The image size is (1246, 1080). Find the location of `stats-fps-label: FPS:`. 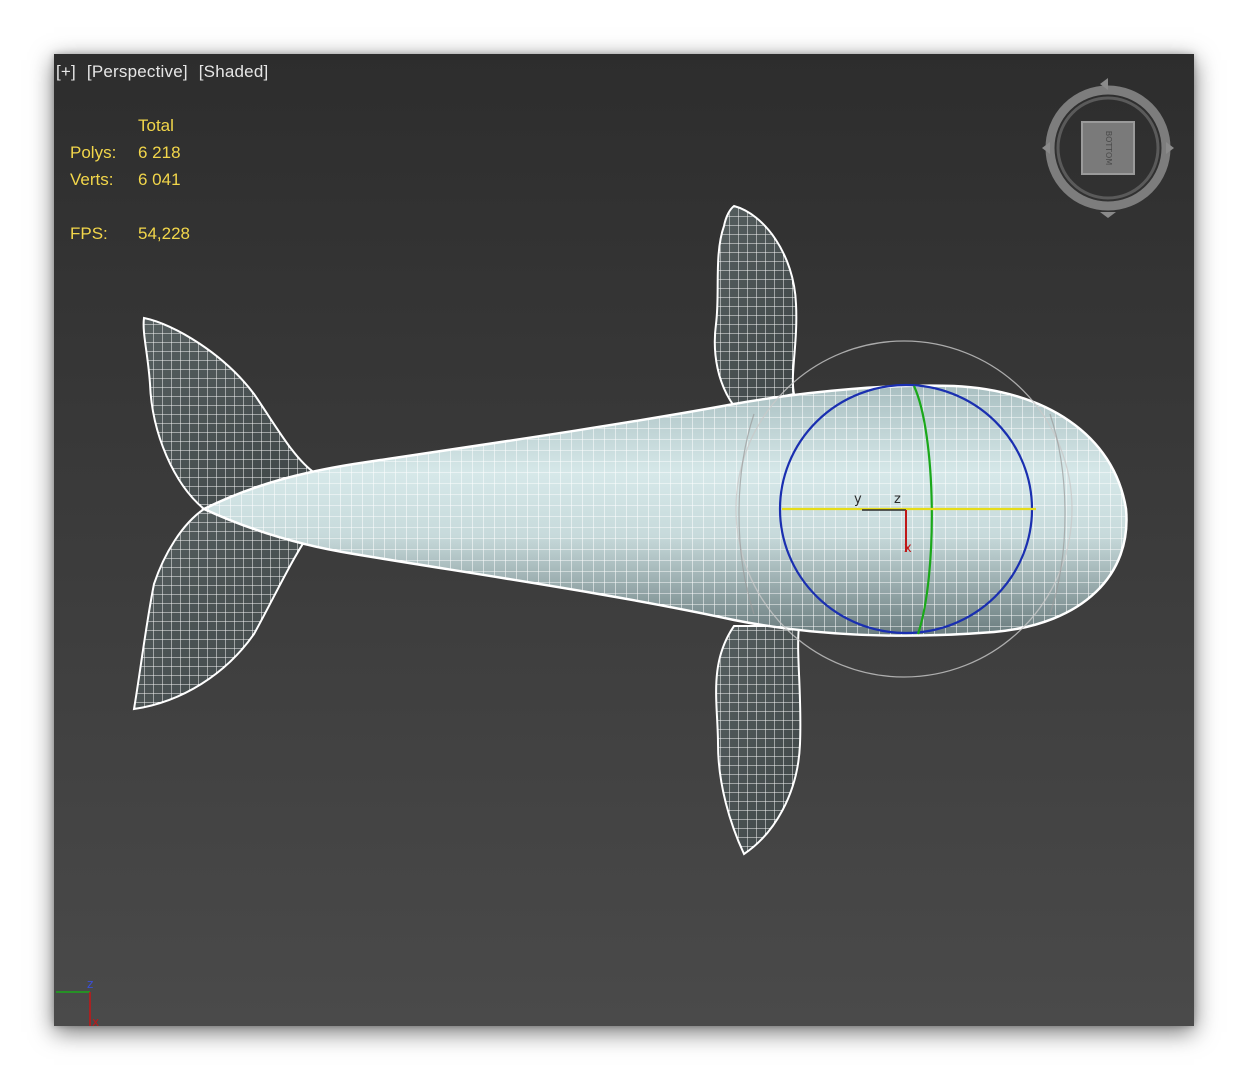

stats-fps-label: FPS: is located at coordinates (89, 233).